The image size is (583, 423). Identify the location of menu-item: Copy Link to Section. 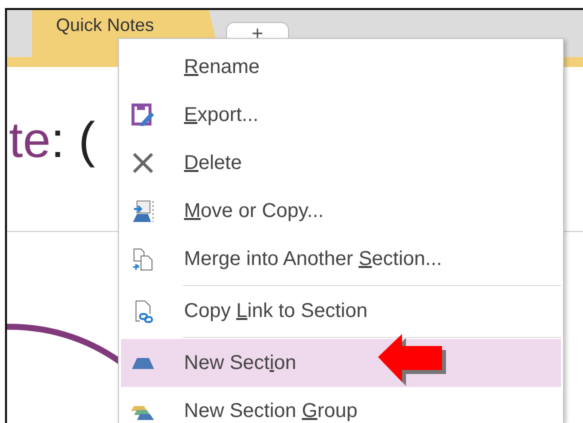
(341, 311).